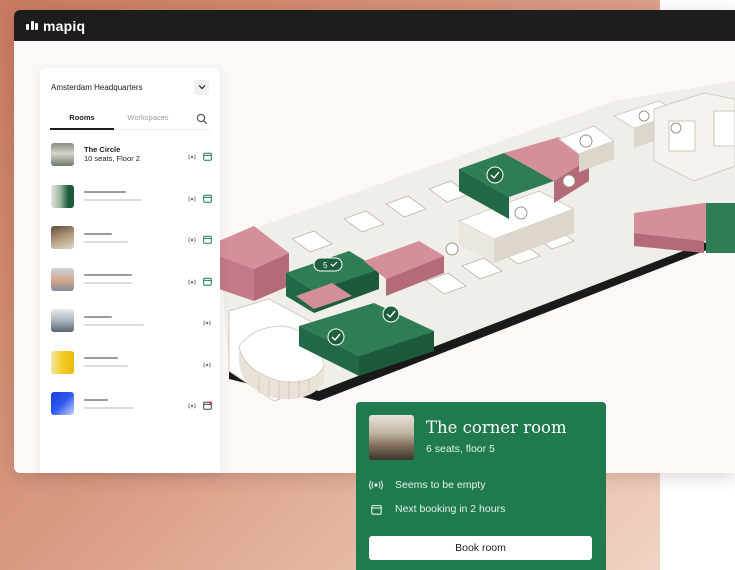  Describe the element at coordinates (460, 449) in the screenshot. I see `room-capacity: 6 seats, floor 5` at that location.